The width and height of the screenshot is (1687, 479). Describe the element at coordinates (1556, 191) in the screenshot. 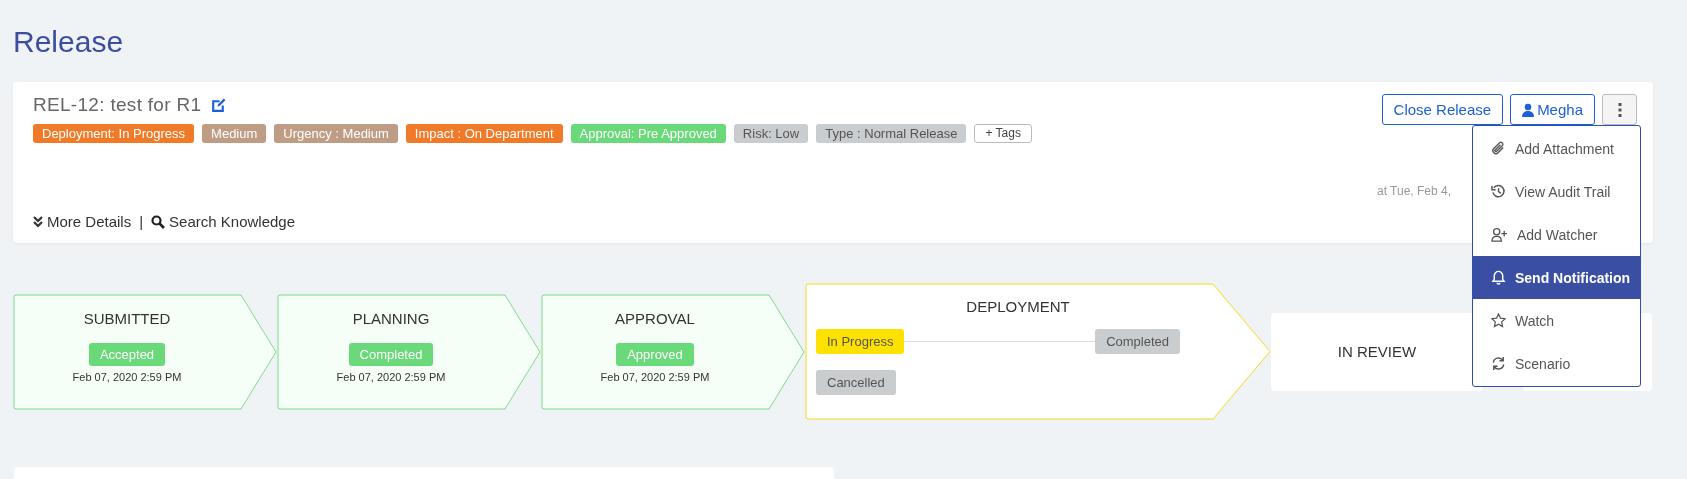

I see `menu-item: View Audit Trail` at that location.